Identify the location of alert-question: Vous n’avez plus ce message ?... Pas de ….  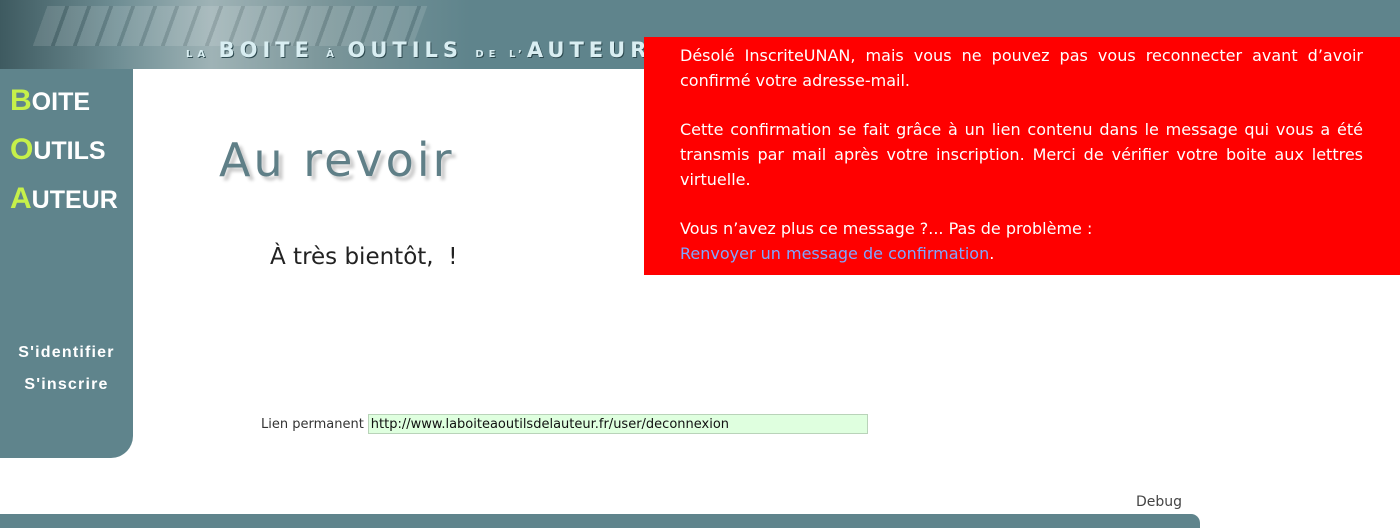
(886, 228).